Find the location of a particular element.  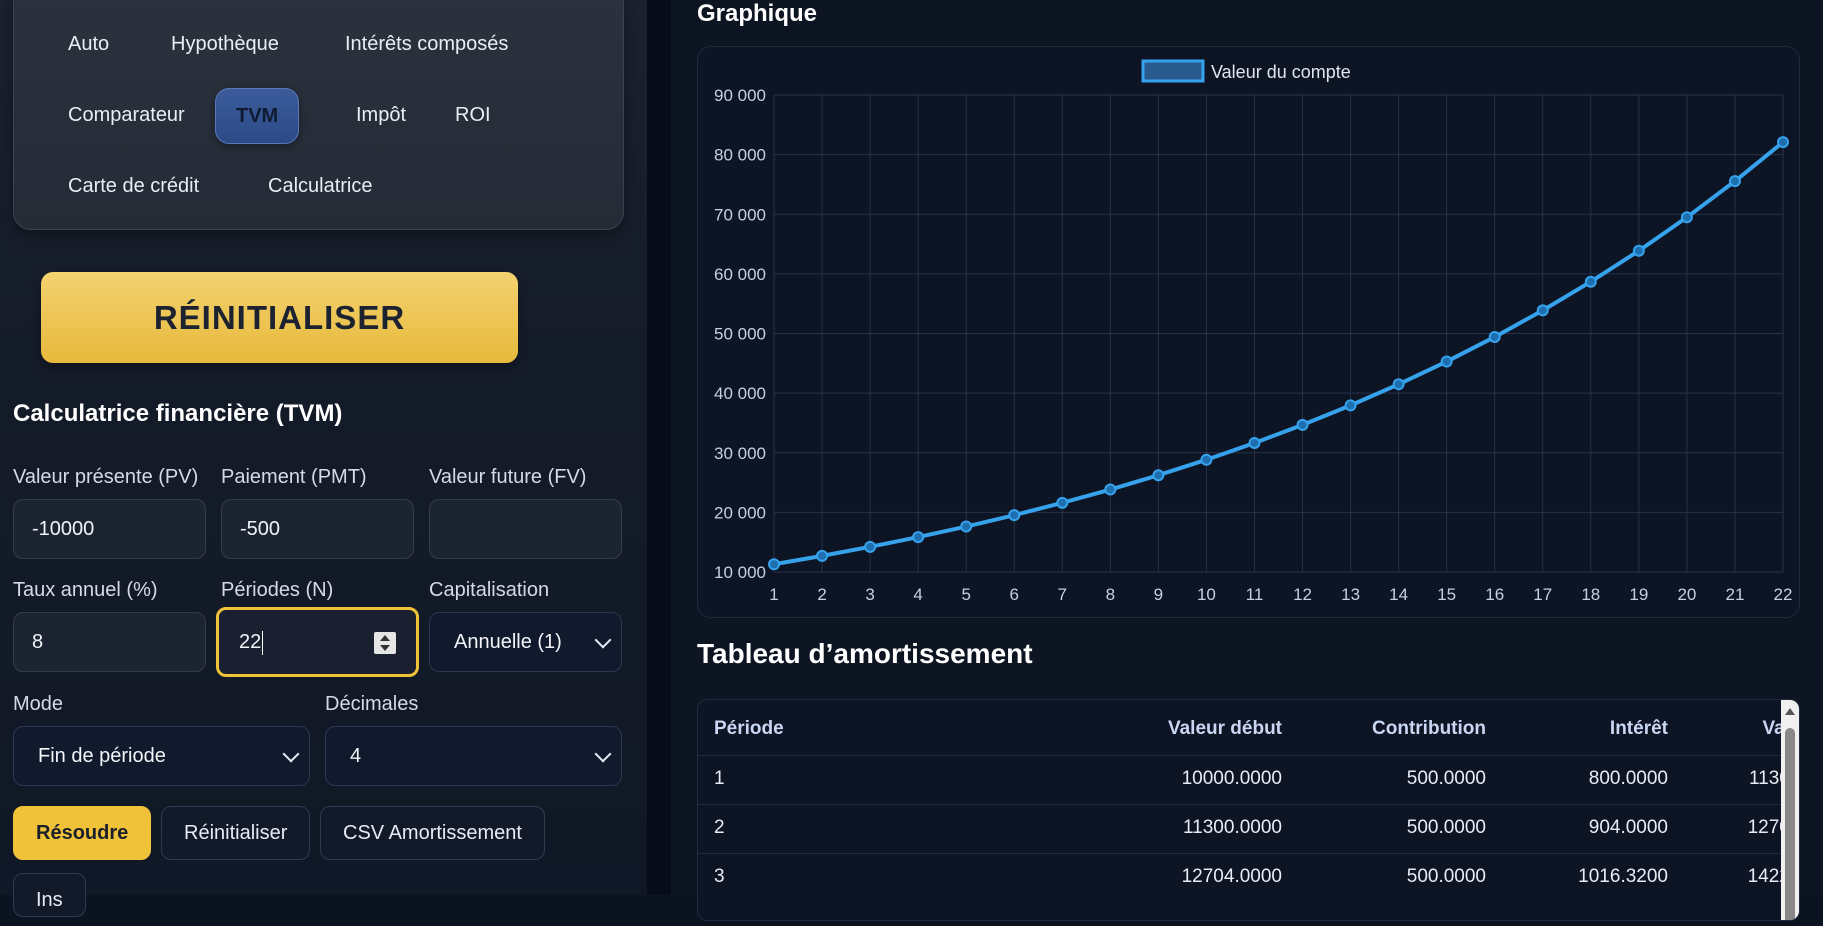

reset-all-button: RÉINITIALISER is located at coordinates (279, 317).